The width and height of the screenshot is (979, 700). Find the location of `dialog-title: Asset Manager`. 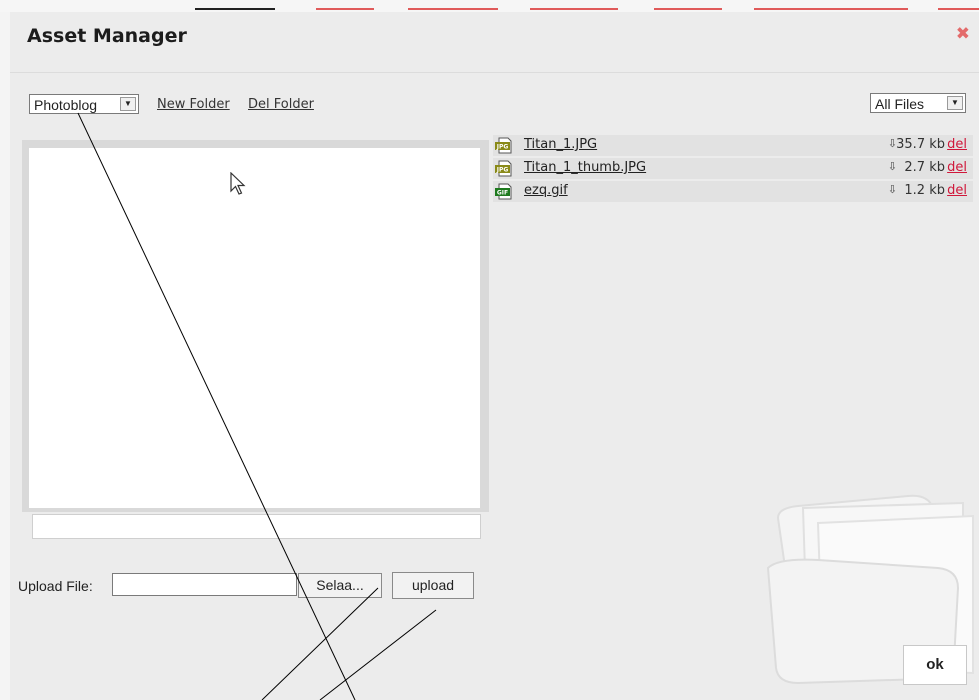

dialog-title: Asset Manager is located at coordinates (107, 36).